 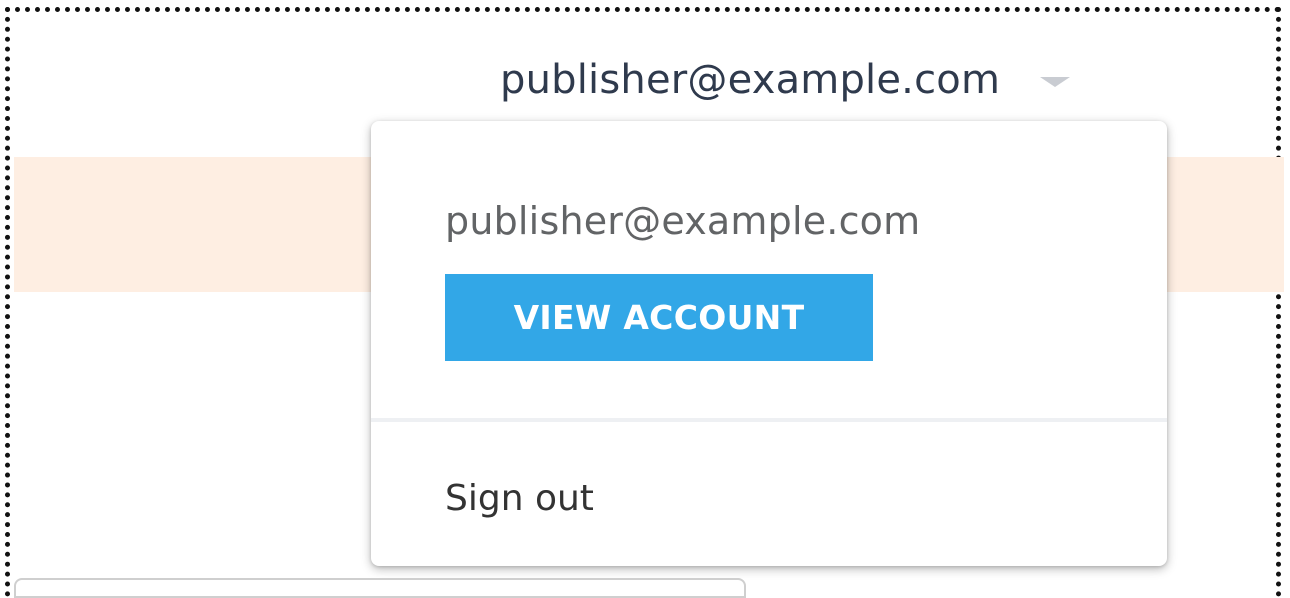 What do you see at coordinates (683, 221) in the screenshot?
I see `menu-account-email: publisher@example.com` at bounding box center [683, 221].